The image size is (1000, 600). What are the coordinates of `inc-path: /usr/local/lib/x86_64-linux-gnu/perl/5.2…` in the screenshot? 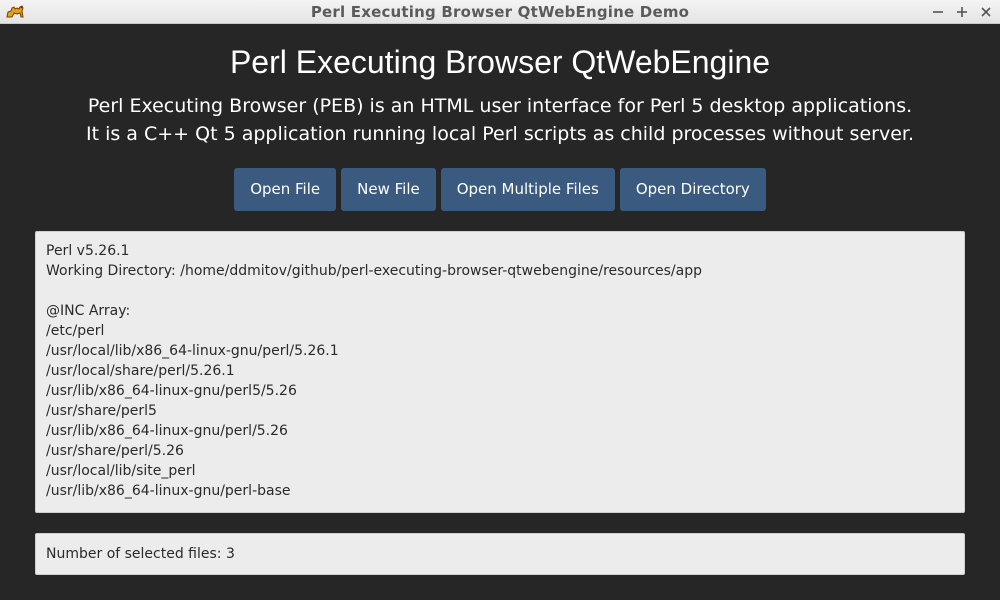 It's located at (192, 351).